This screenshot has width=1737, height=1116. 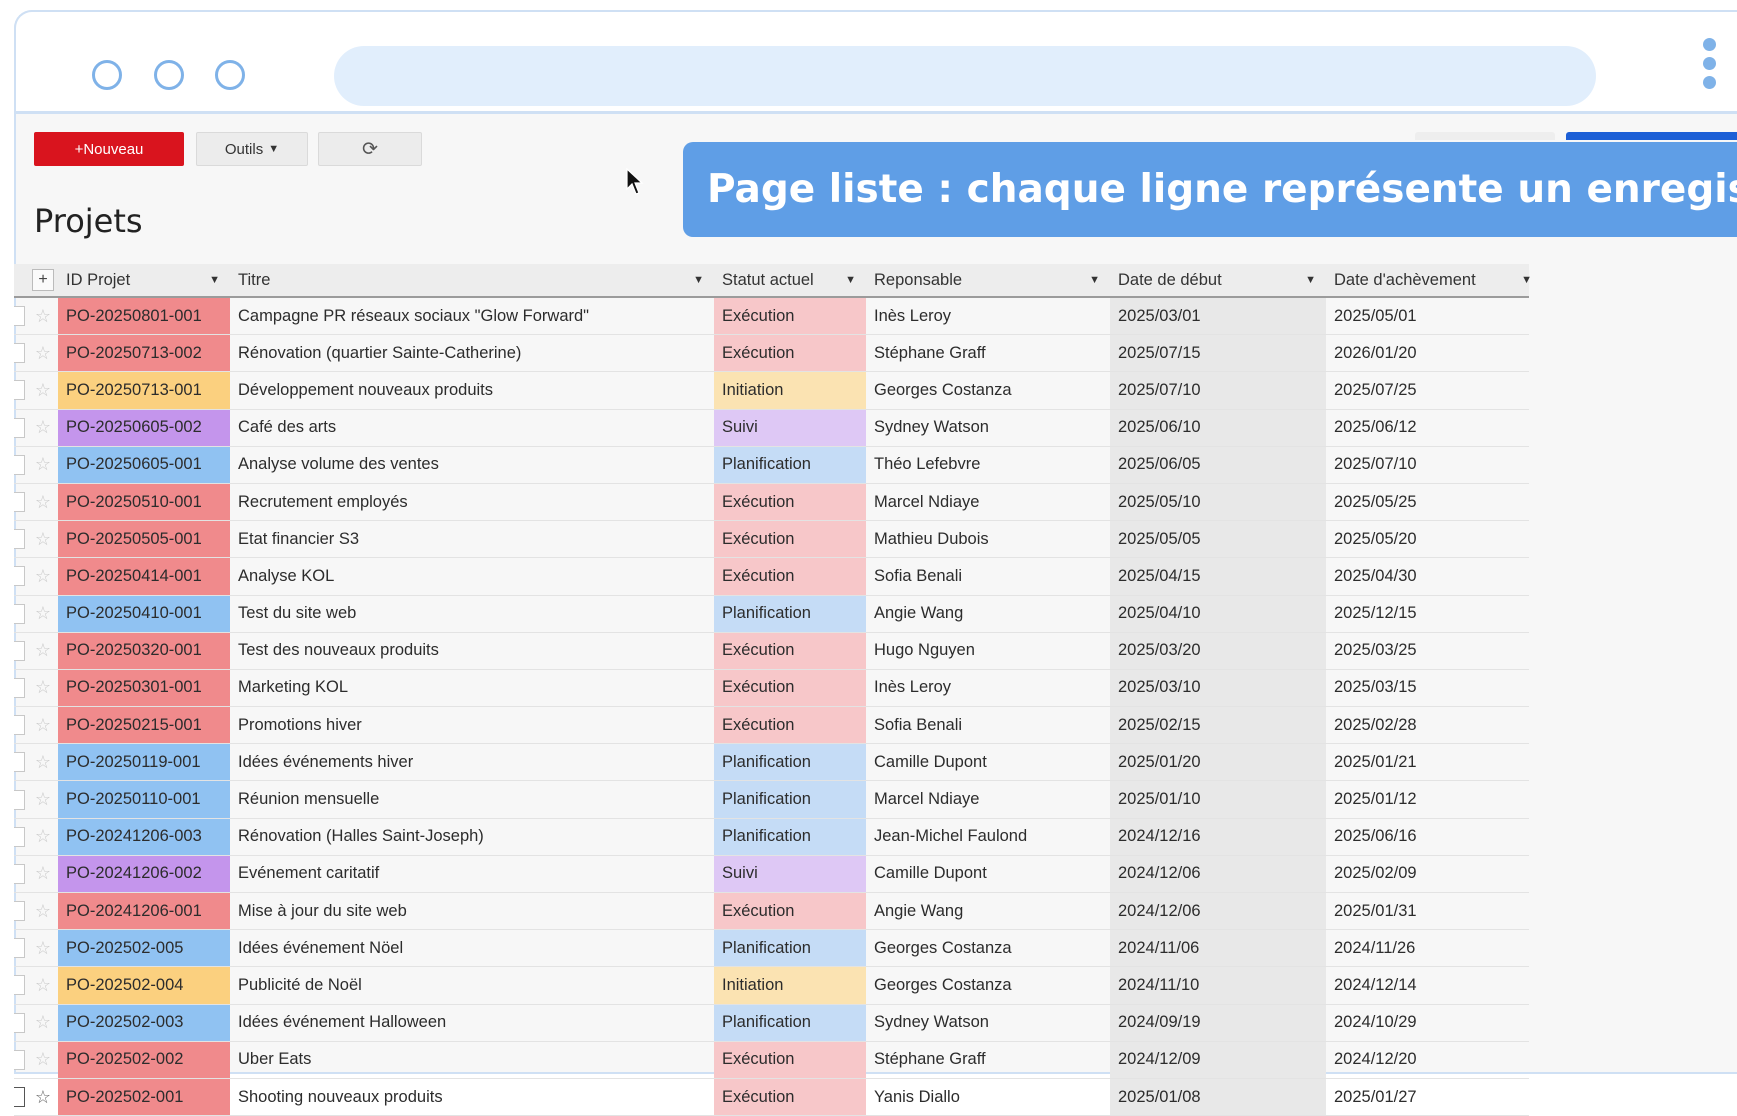 What do you see at coordinates (988, 502) in the screenshot?
I see `responsible-cell: Marcel Ndiaye` at bounding box center [988, 502].